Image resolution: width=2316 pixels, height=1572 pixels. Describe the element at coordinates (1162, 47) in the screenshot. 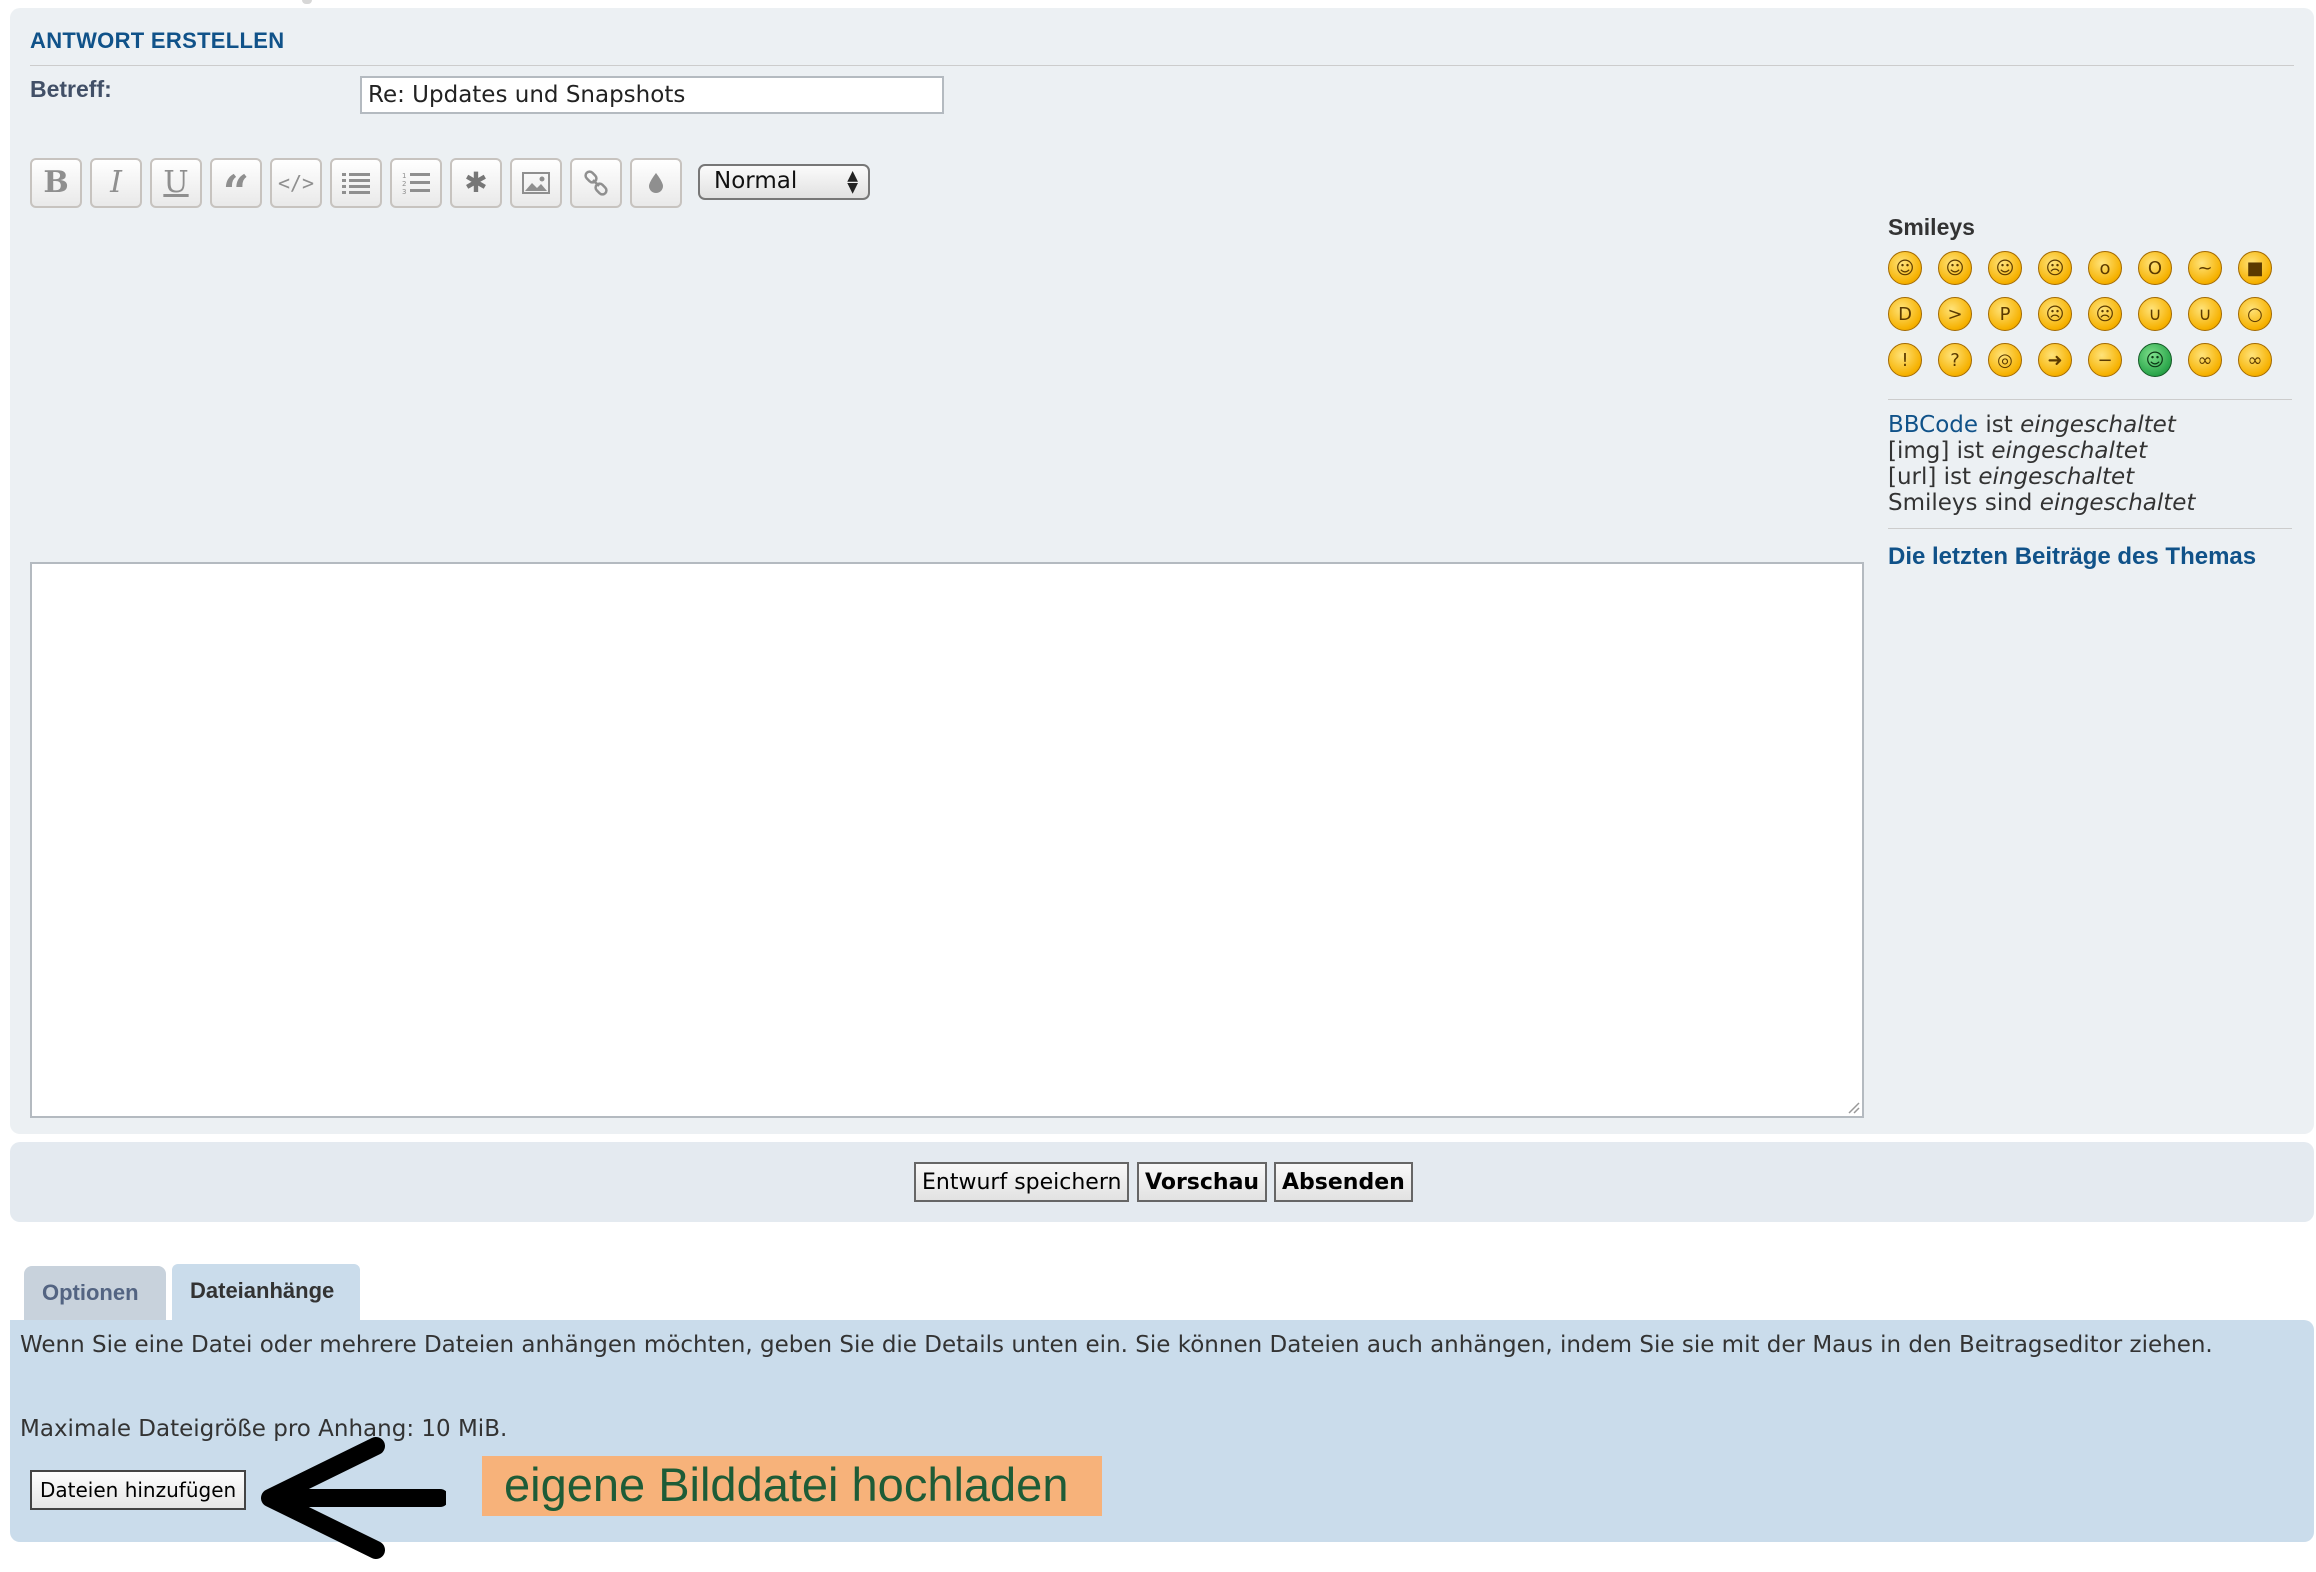

I see `section-title: ANTWORT ERSTELLEN` at that location.